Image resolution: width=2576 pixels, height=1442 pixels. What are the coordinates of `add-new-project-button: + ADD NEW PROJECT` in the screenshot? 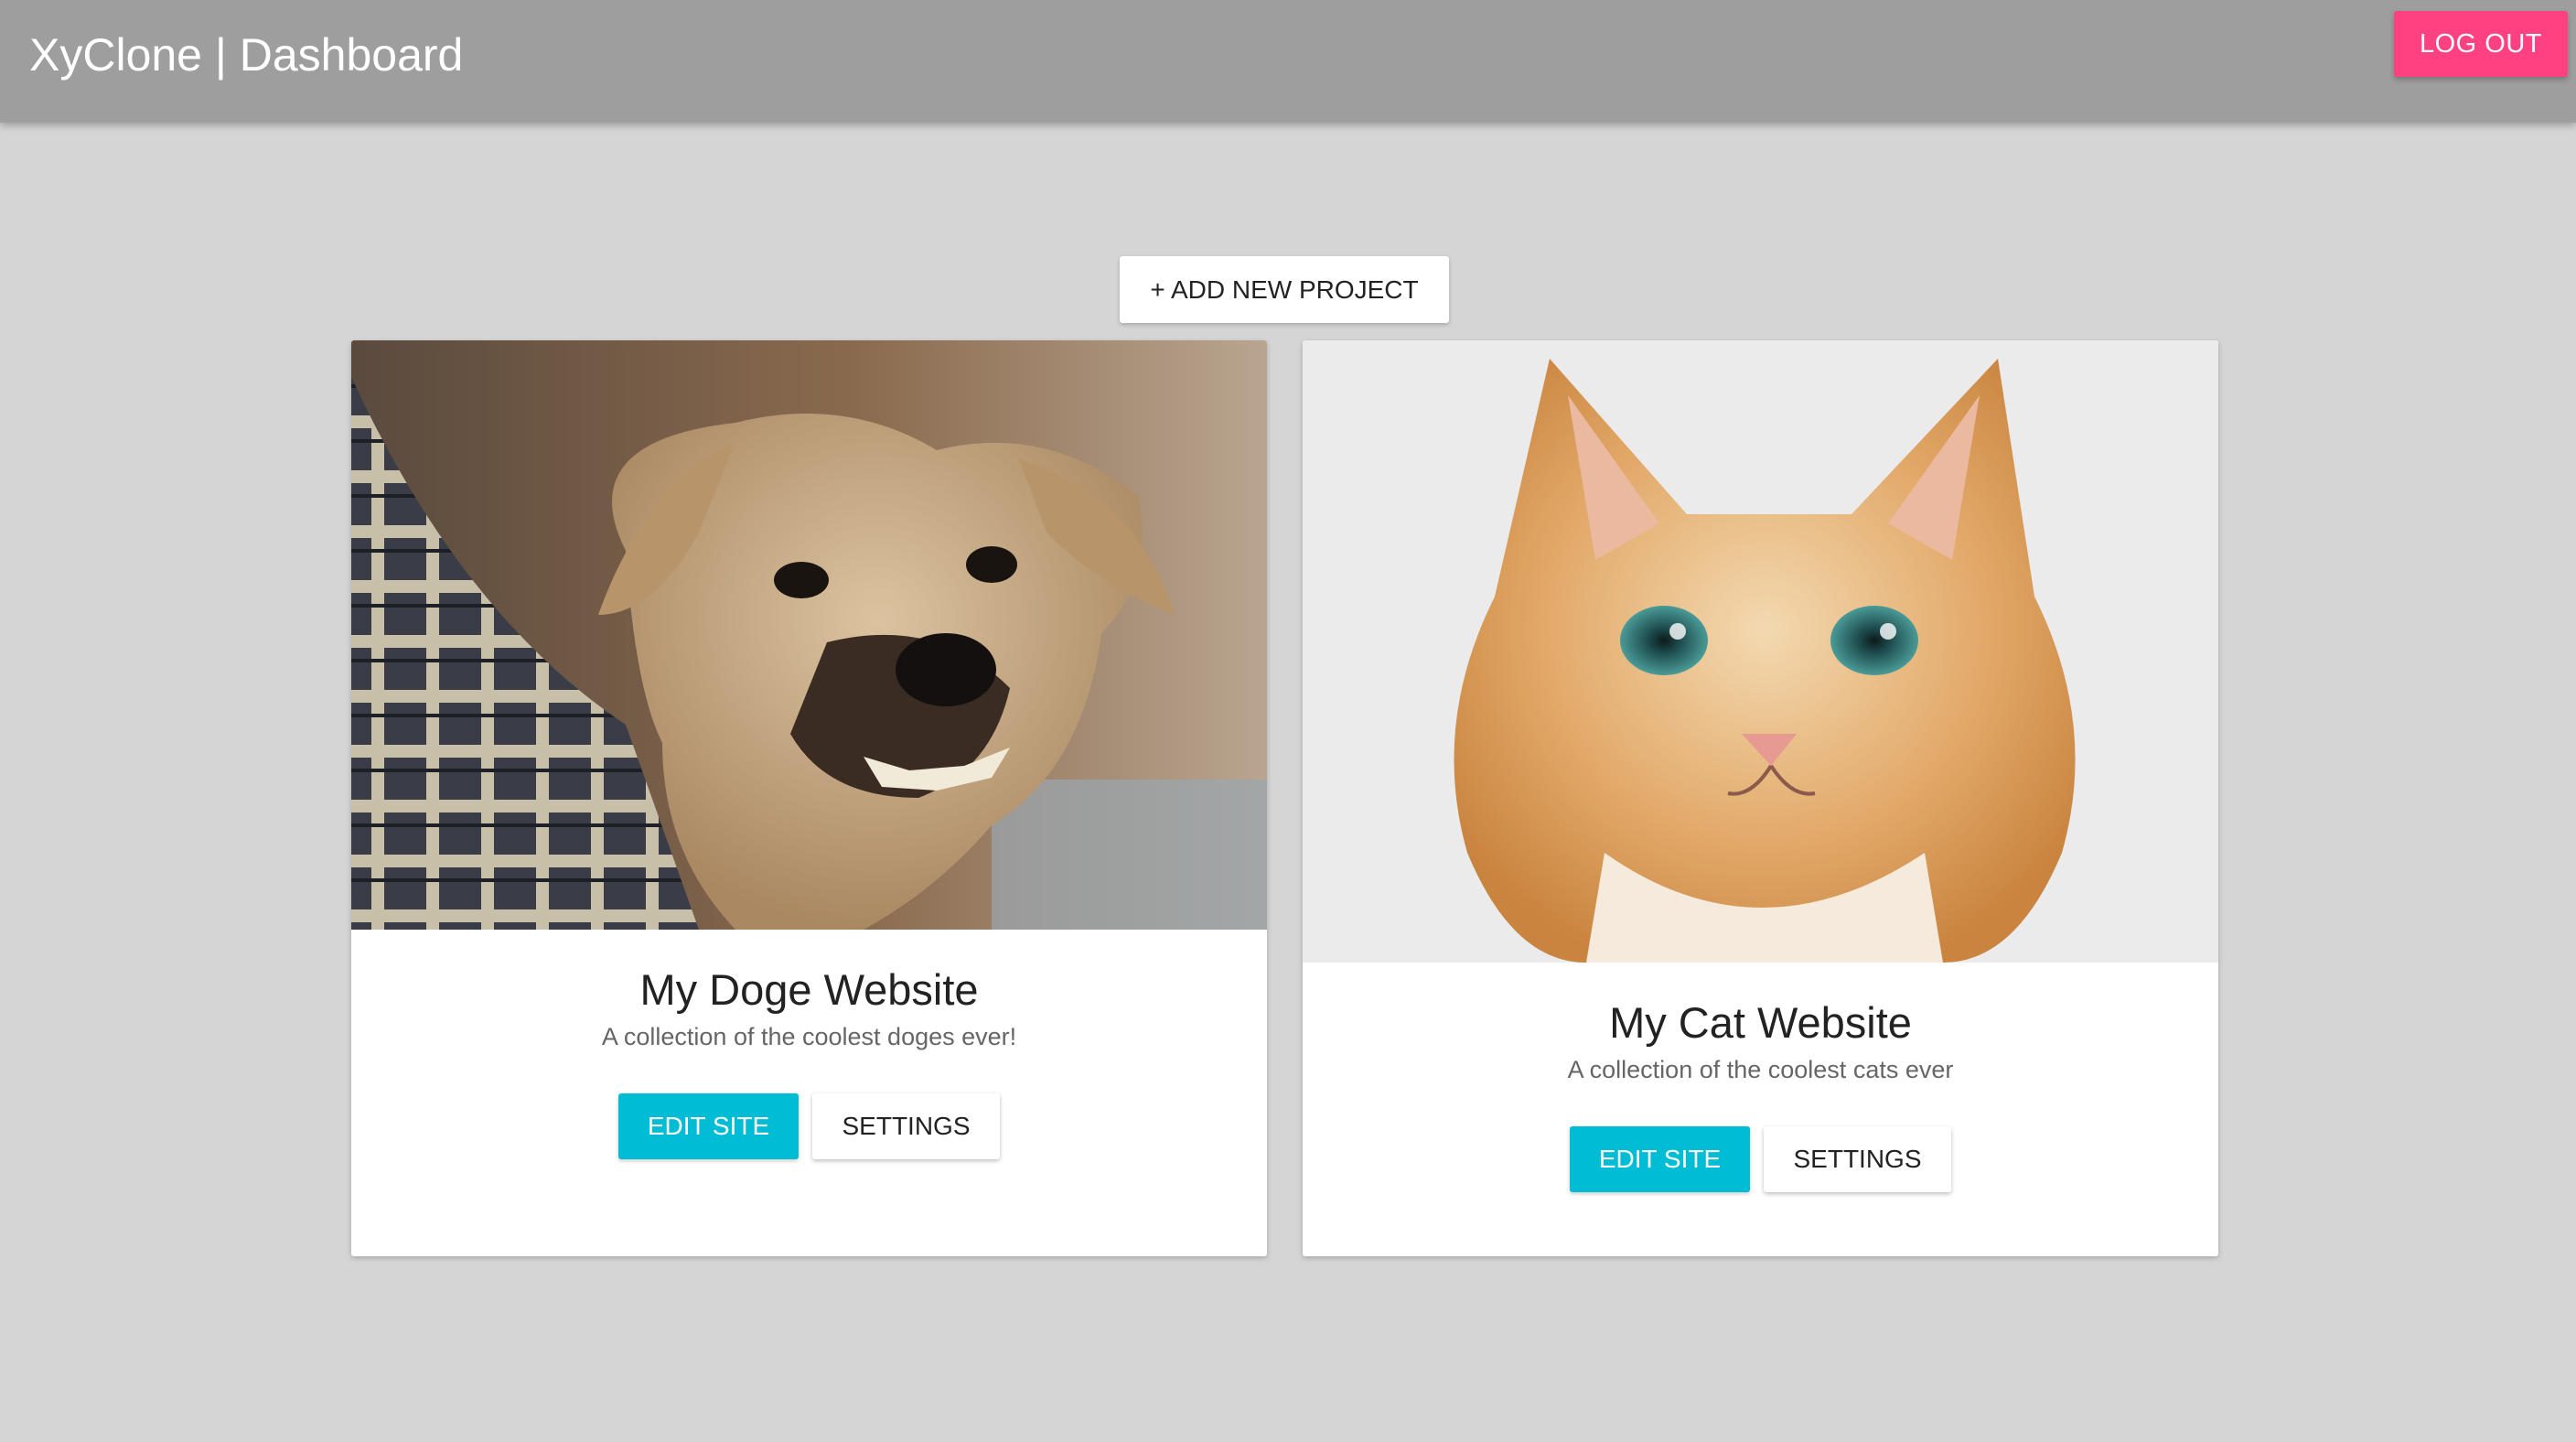 It's located at (1284, 289).